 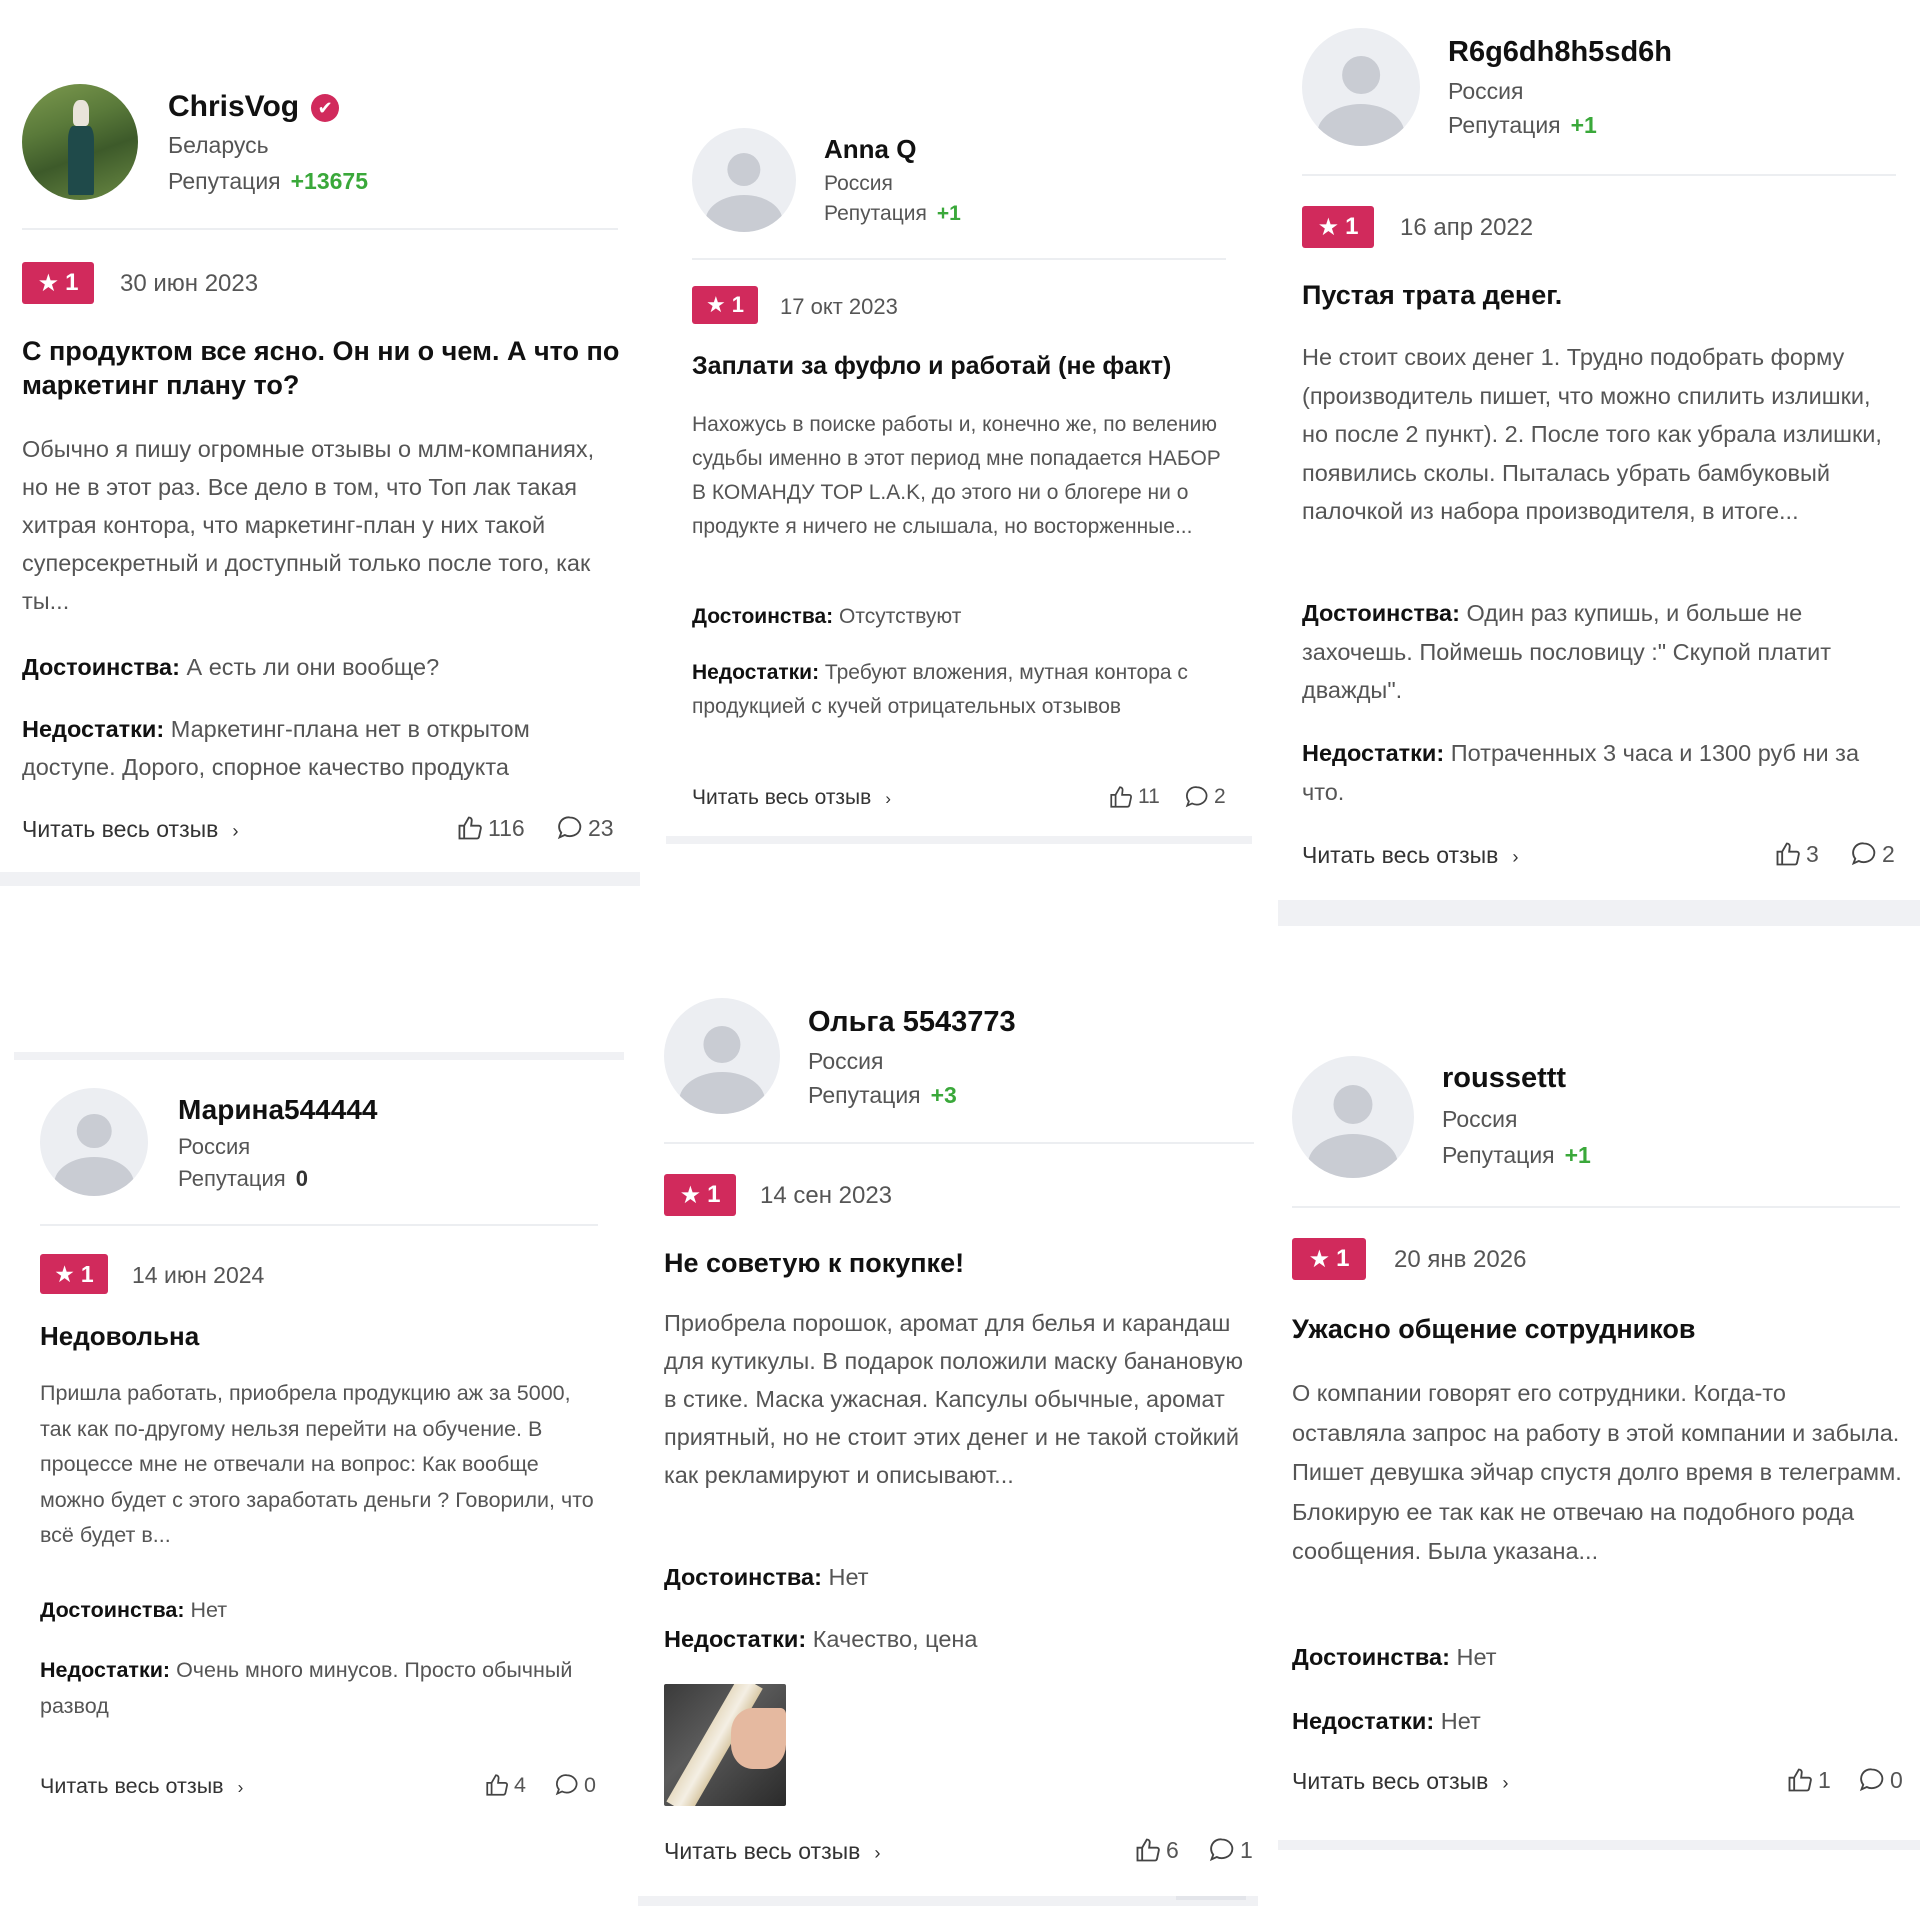 I want to click on user-reputation: Репутация +13675, so click(x=268, y=181).